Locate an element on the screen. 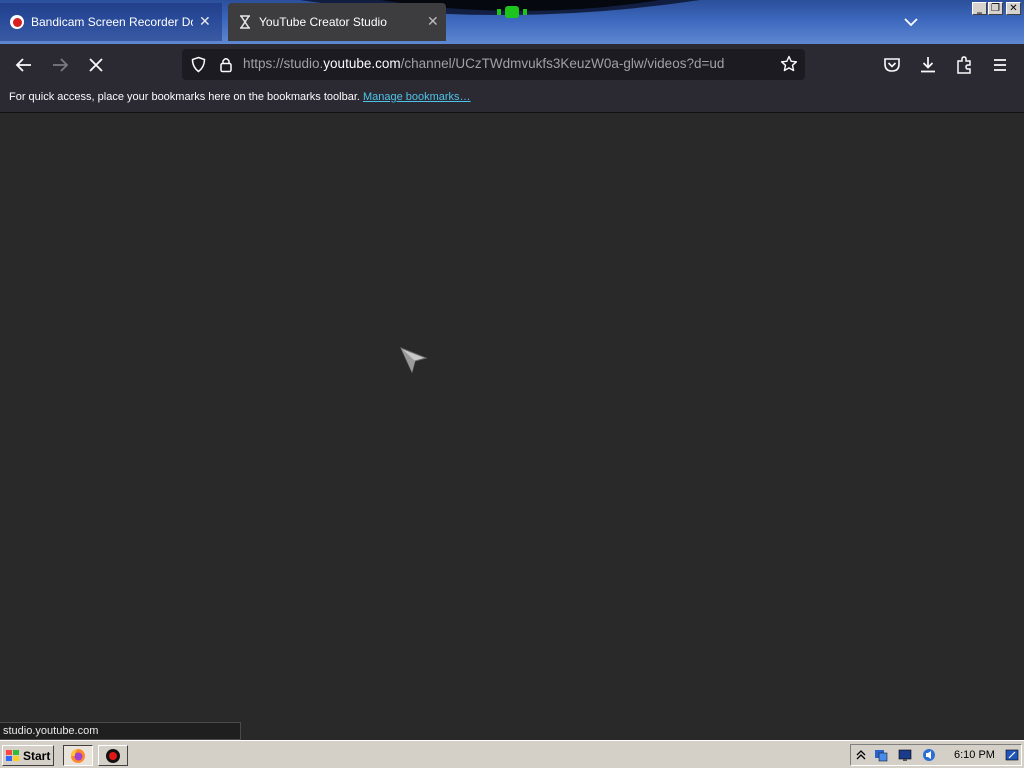 Image resolution: width=1024 pixels, height=768 pixels. taskbar-bandicam-button is located at coordinates (113, 755).